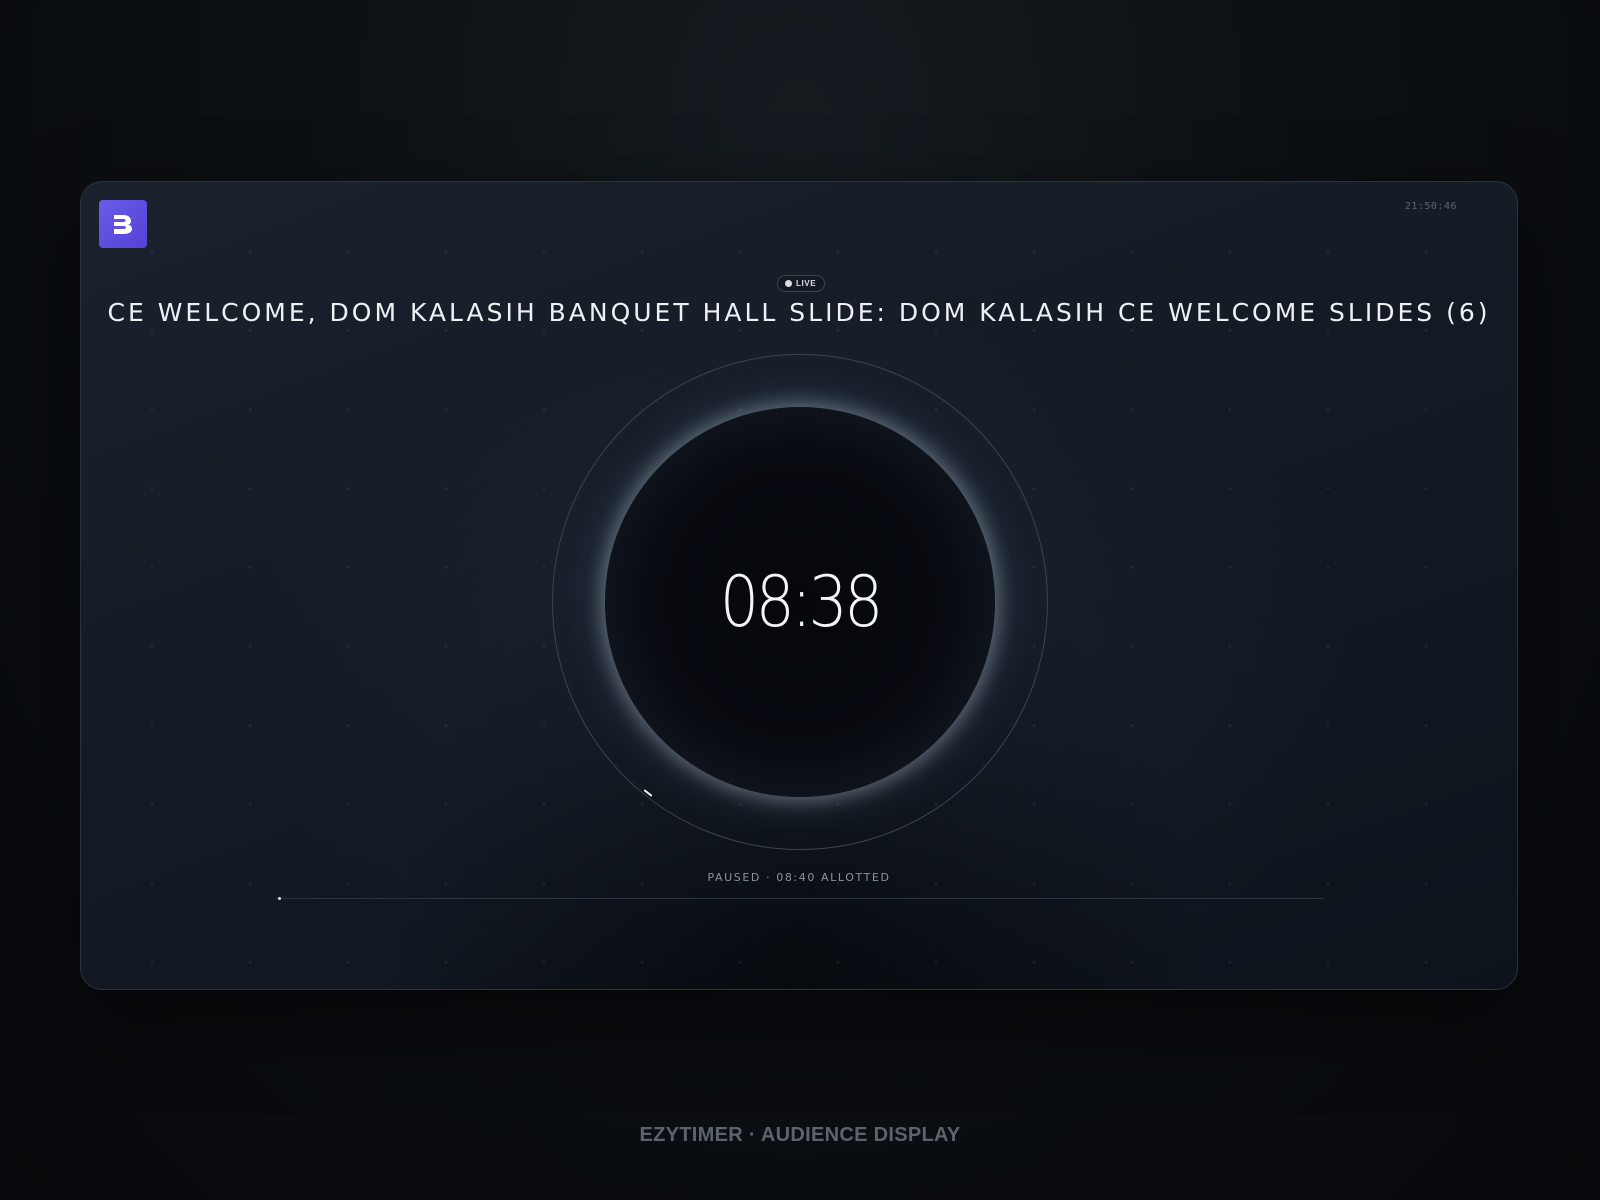 The height and width of the screenshot is (1200, 1600). I want to click on live-badge-label: LIVE, so click(806, 283).